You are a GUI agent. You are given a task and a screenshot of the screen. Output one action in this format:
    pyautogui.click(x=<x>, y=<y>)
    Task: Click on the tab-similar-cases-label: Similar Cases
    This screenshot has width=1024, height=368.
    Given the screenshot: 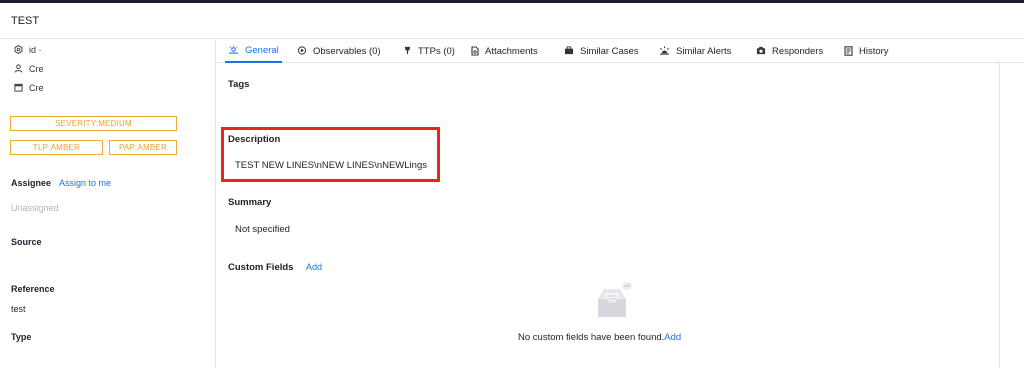 What is the action you would take?
    pyautogui.click(x=609, y=51)
    